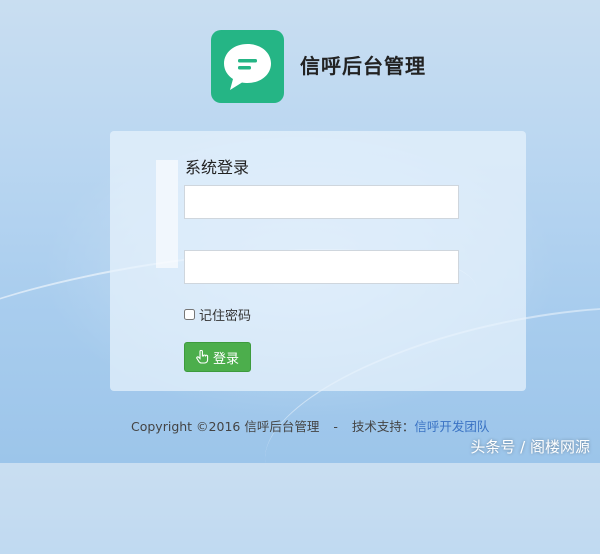 The height and width of the screenshot is (554, 600). Describe the element at coordinates (217, 167) in the screenshot. I see `login-form-title: 系统登录` at that location.